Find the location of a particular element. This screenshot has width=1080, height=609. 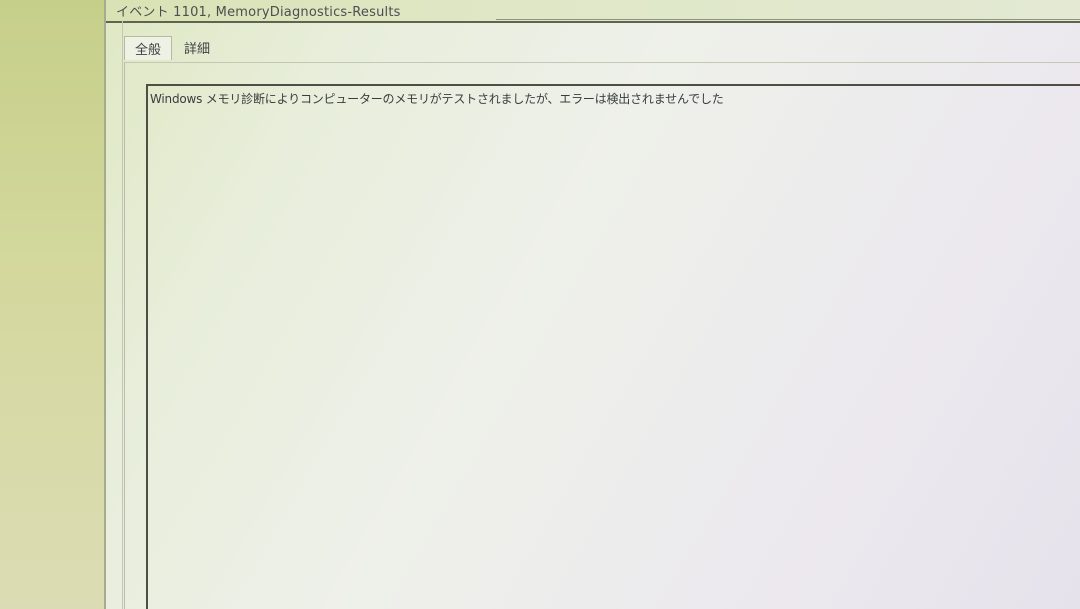

tab-details: 詳細 is located at coordinates (197, 48).